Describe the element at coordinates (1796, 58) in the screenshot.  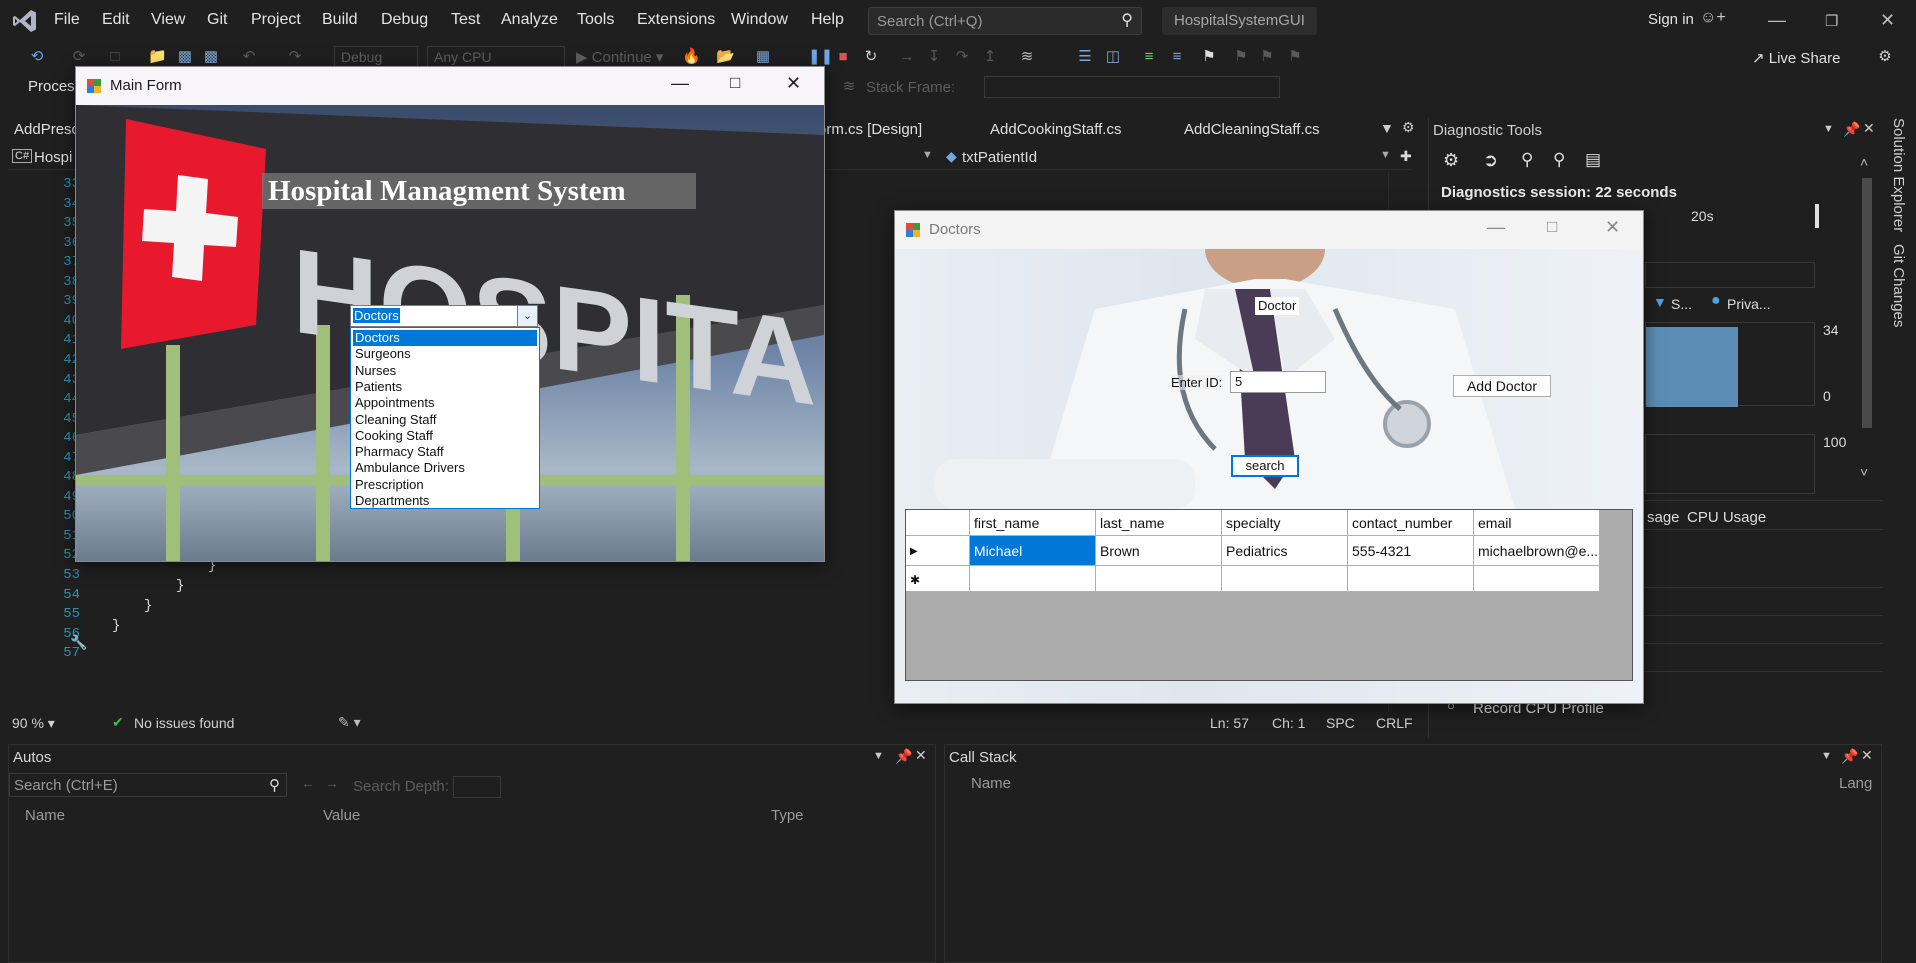
I see `live-share-button: ↗ Live Share` at that location.